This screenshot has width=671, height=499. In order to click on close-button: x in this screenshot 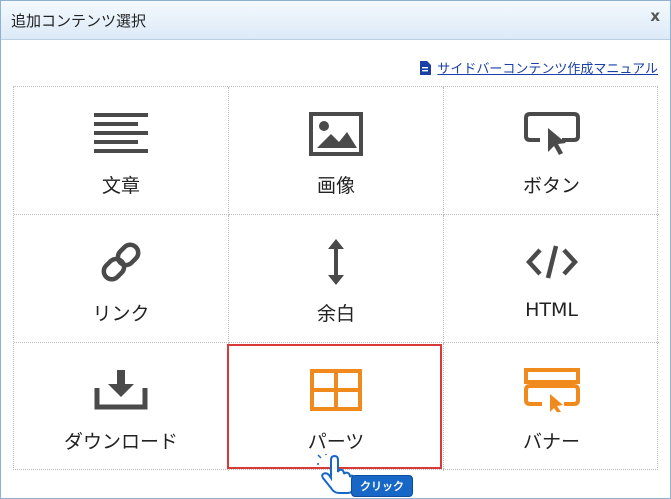, I will do `click(655, 16)`.